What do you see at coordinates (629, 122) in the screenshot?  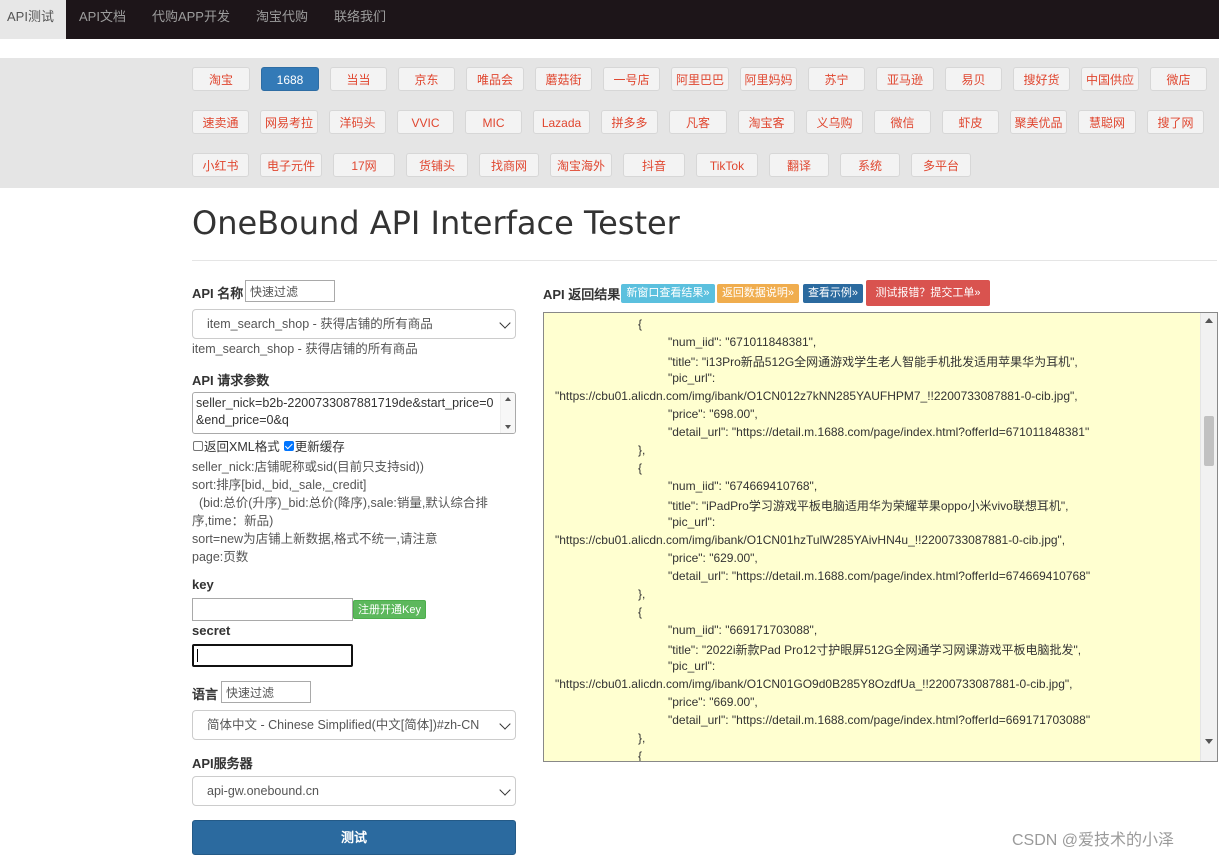 I see `platform-button: 拼多多` at bounding box center [629, 122].